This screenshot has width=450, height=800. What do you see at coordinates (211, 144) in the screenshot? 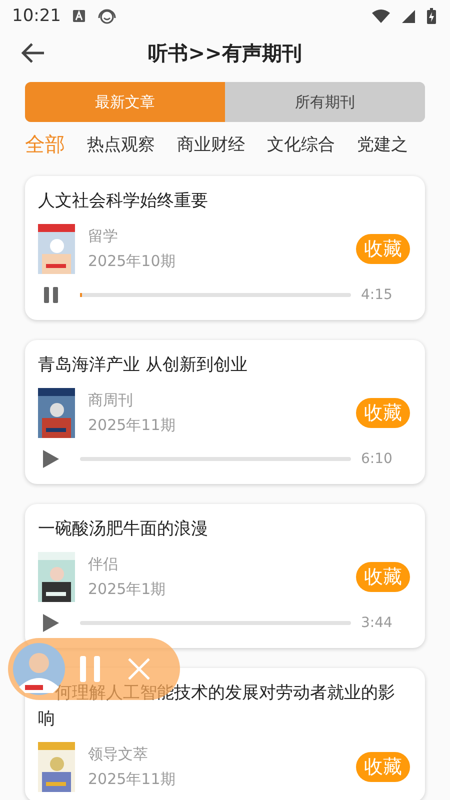
I see `category-tab: 商业财经` at bounding box center [211, 144].